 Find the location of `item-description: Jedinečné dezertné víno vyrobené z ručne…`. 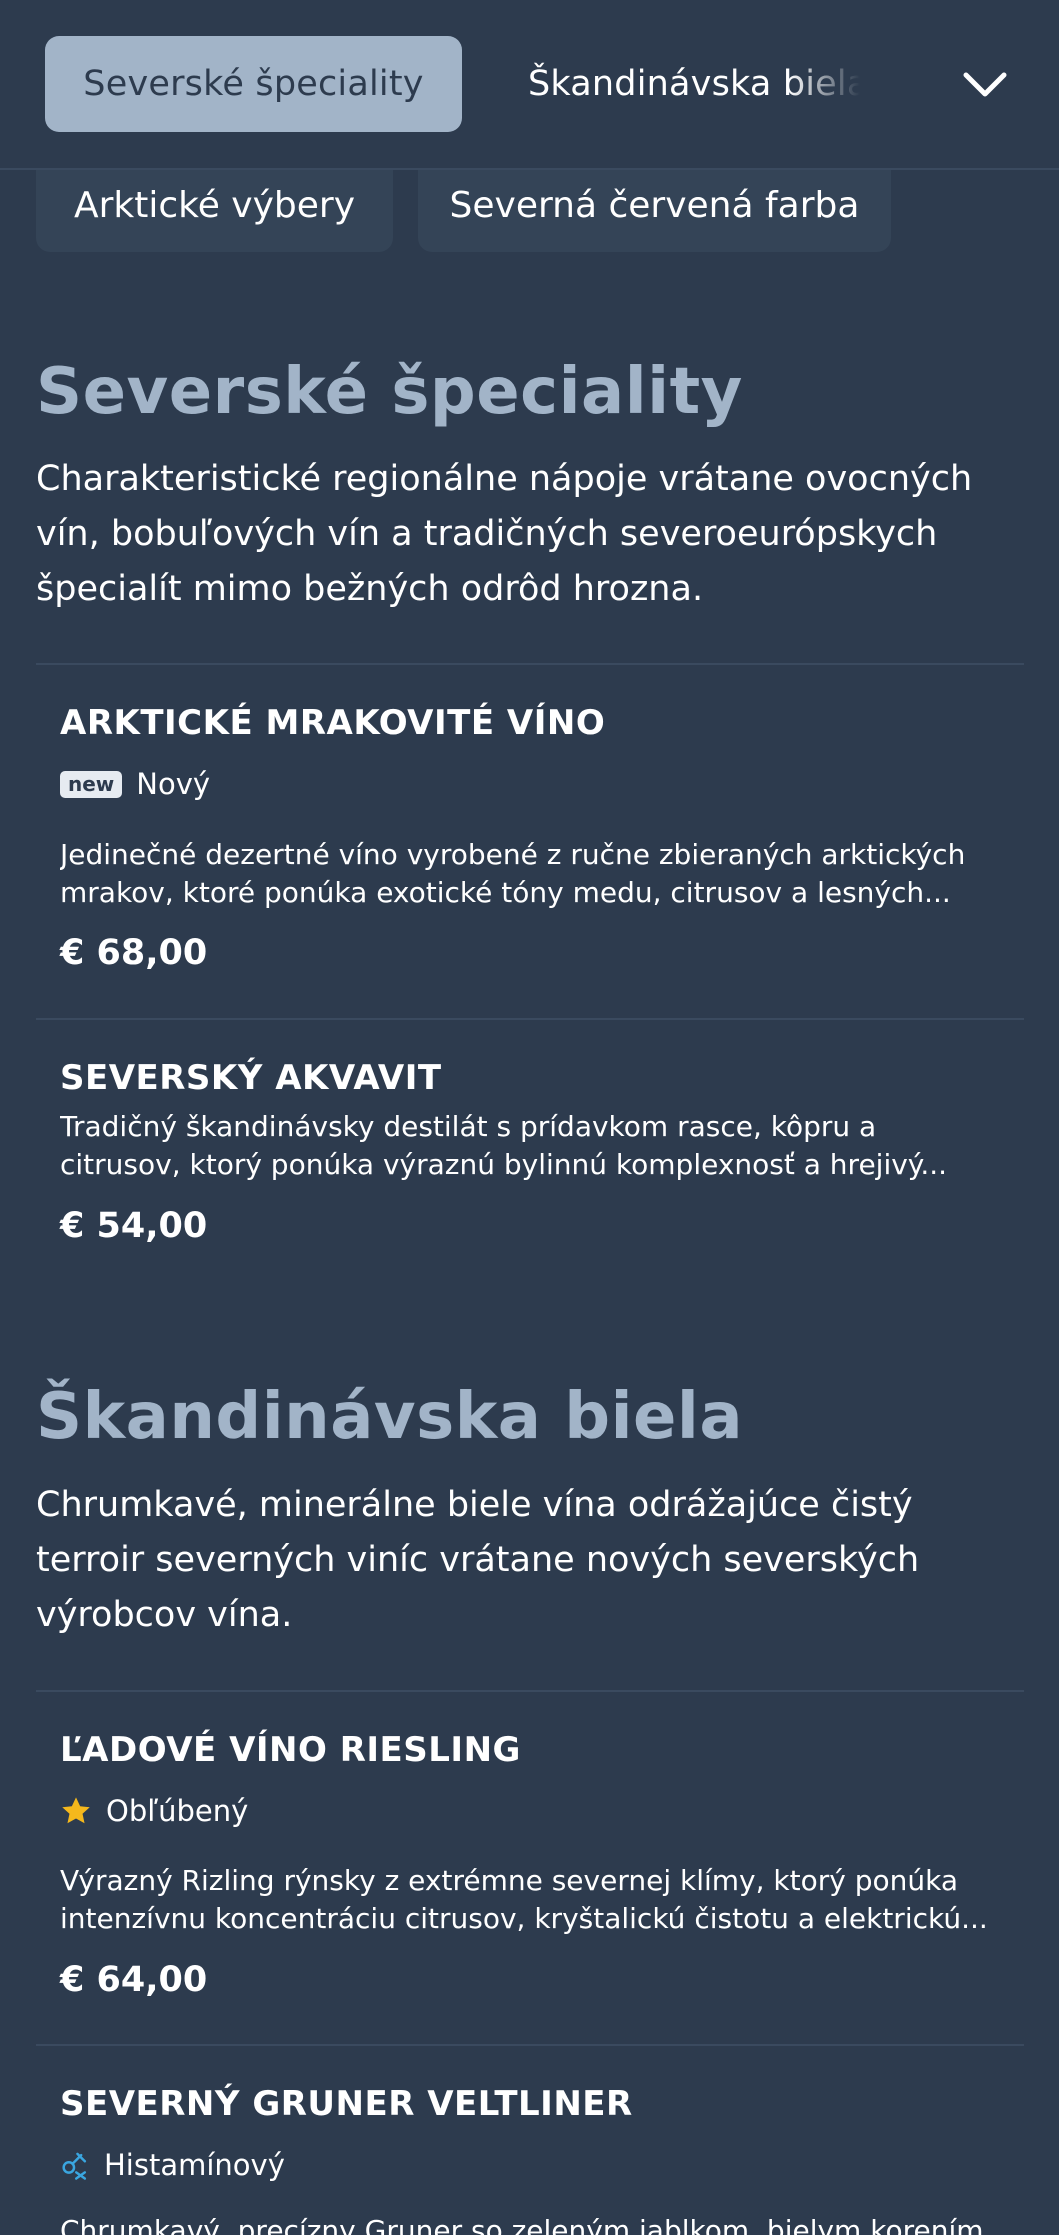

item-description: Jedinečné dezertné víno vyrobené z ručne… is located at coordinates (513, 873).